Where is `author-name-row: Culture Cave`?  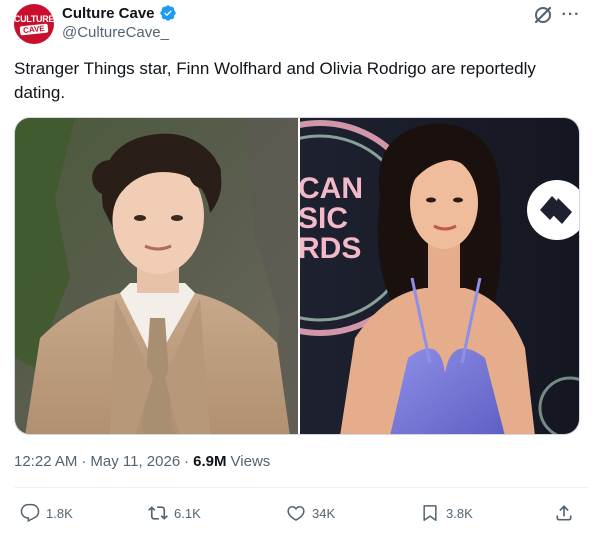 author-name-row: Culture Cave is located at coordinates (119, 13).